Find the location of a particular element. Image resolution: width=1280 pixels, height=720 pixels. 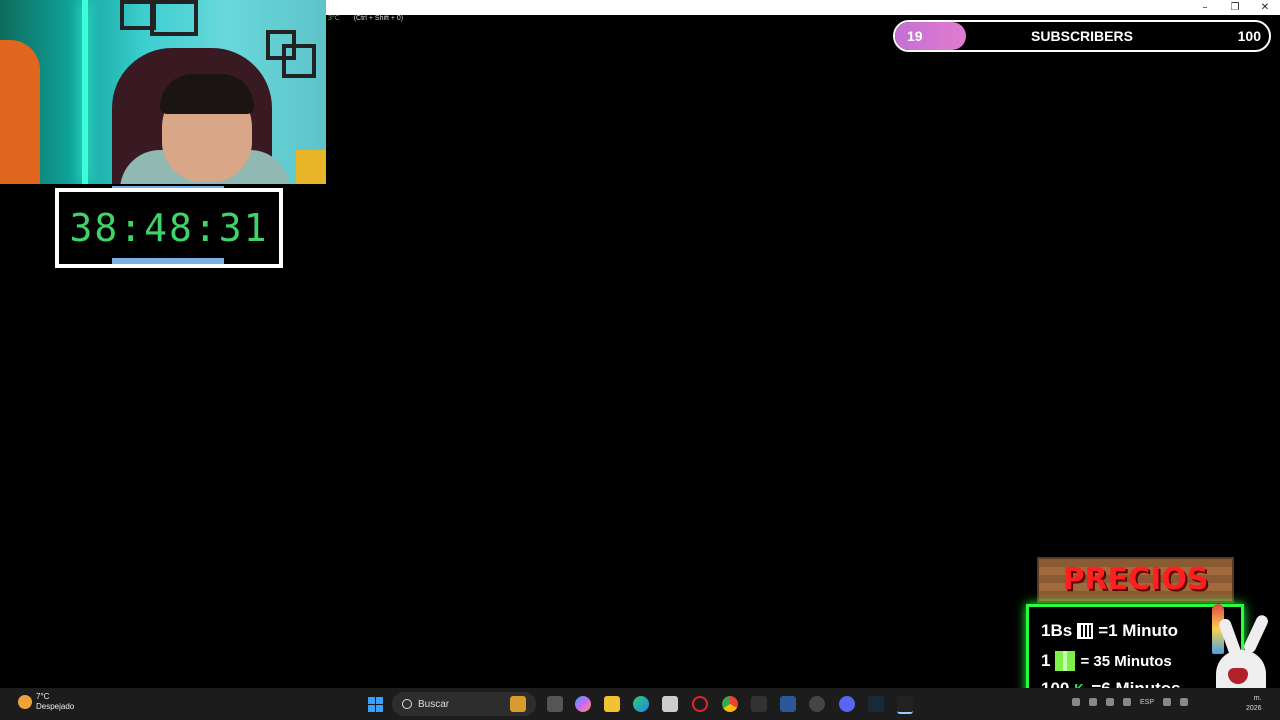

steam-icon is located at coordinates (876, 704).